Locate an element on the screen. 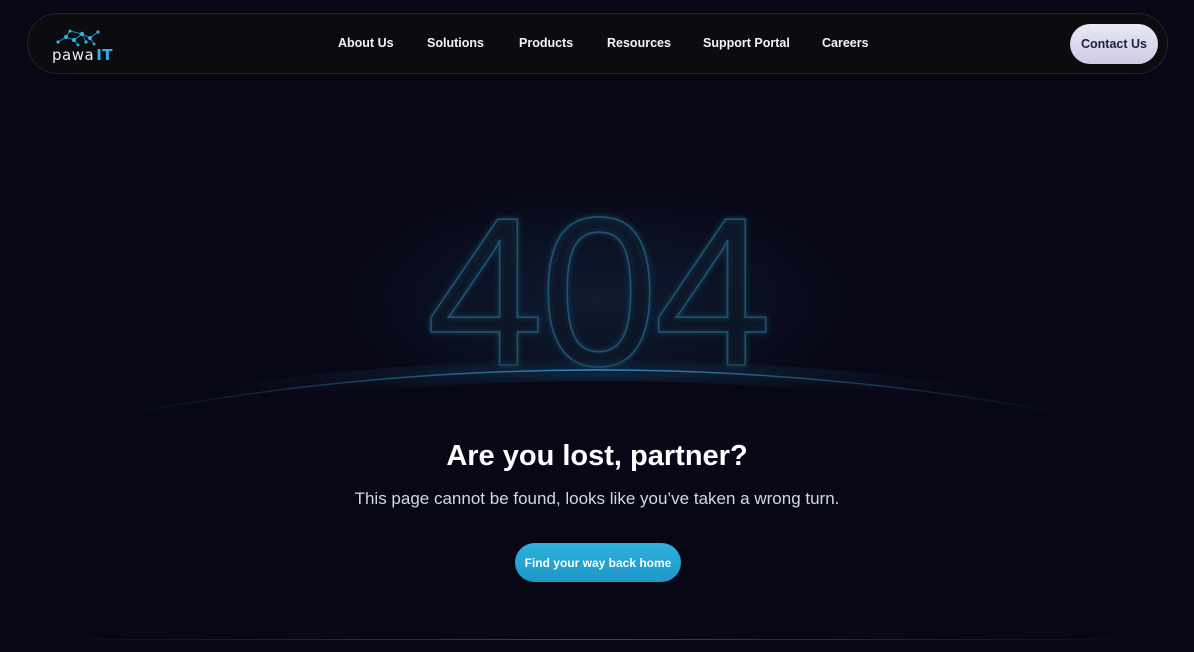 Image resolution: width=1194 pixels, height=652 pixels. nav-item-products: Products is located at coordinates (546, 43).